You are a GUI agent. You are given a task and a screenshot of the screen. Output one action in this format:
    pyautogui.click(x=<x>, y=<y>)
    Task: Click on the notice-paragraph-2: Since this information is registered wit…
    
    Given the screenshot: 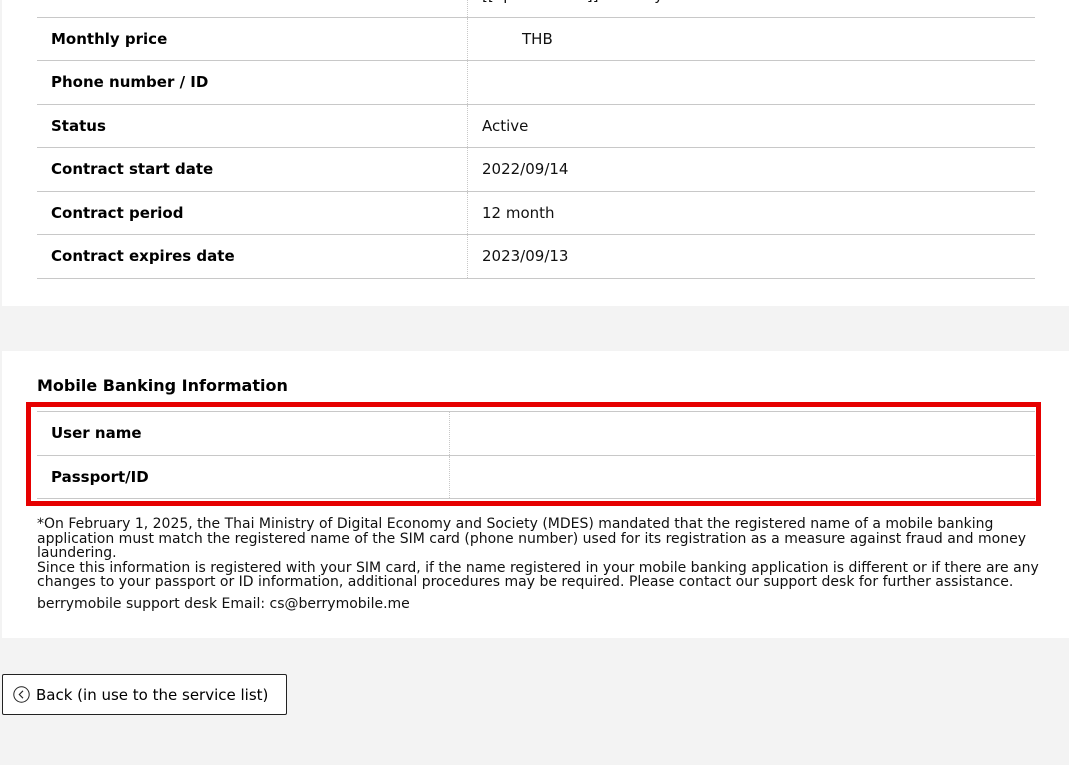 What is the action you would take?
    pyautogui.click(x=538, y=574)
    